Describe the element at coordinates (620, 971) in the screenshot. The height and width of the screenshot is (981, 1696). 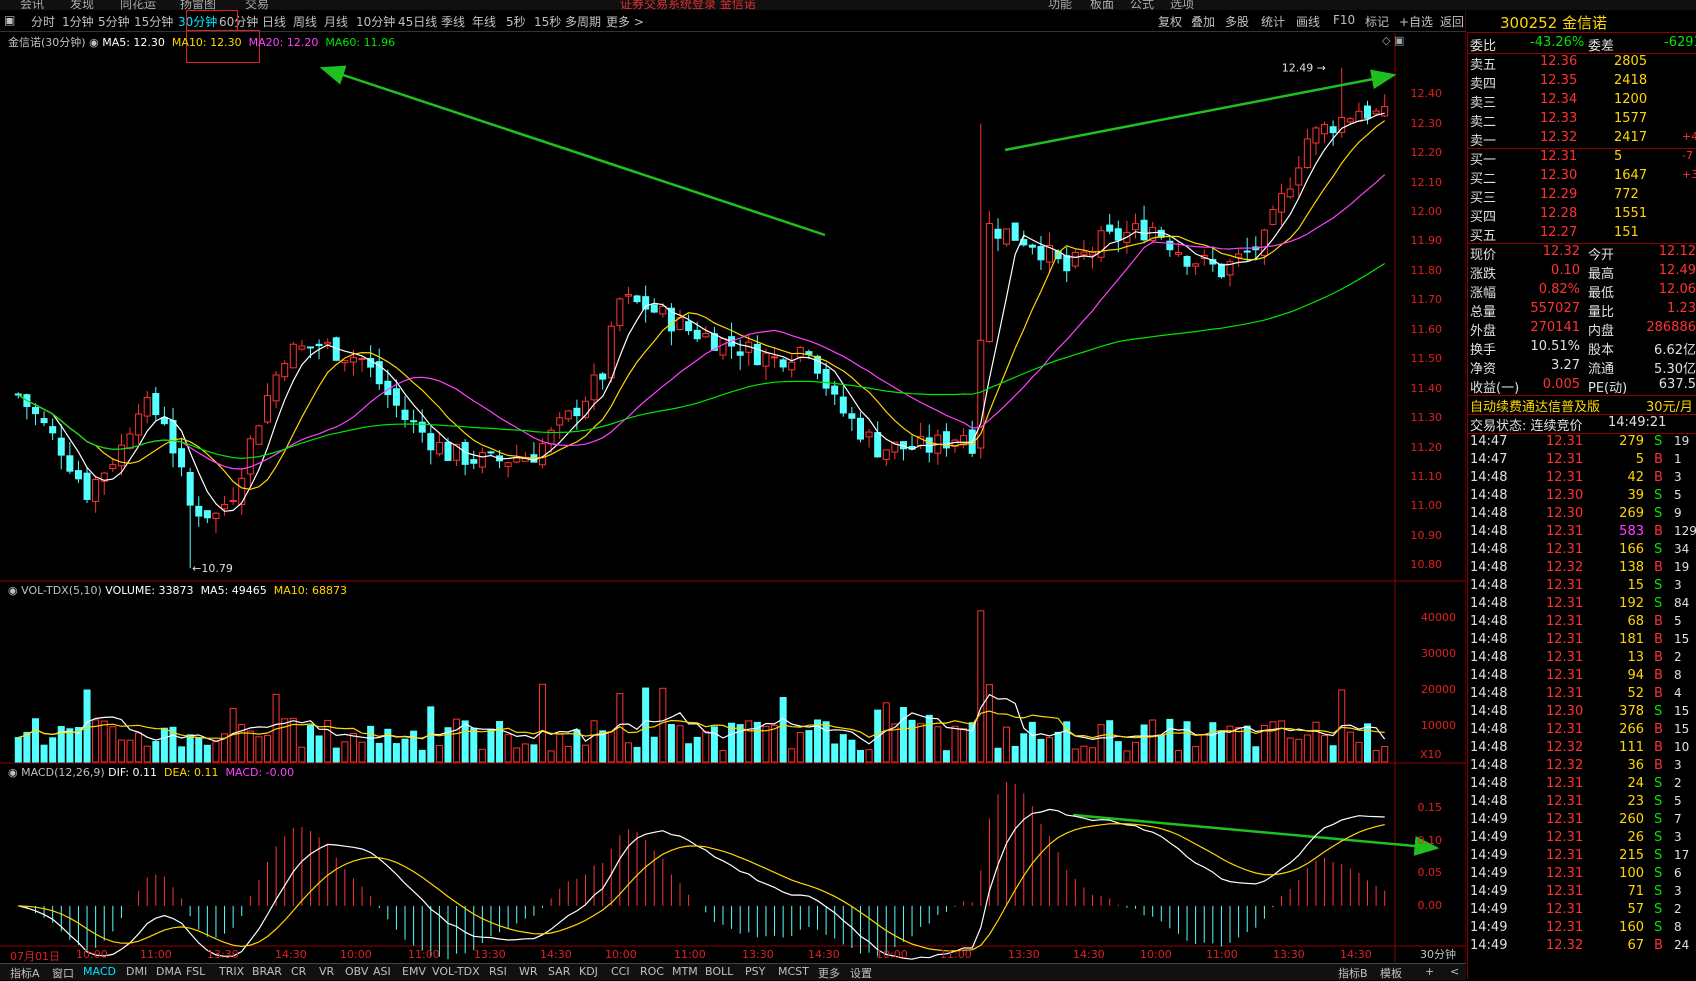
I see `indicator-tab: CCI` at that location.